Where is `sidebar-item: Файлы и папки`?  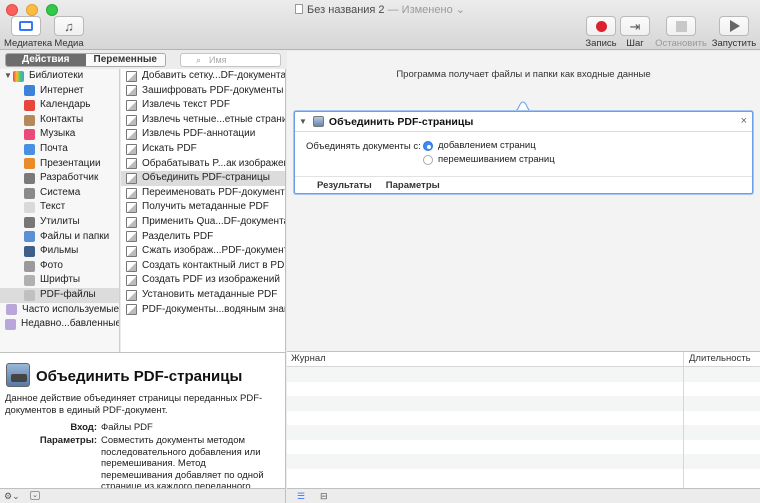 sidebar-item: Файлы и папки is located at coordinates (59, 237).